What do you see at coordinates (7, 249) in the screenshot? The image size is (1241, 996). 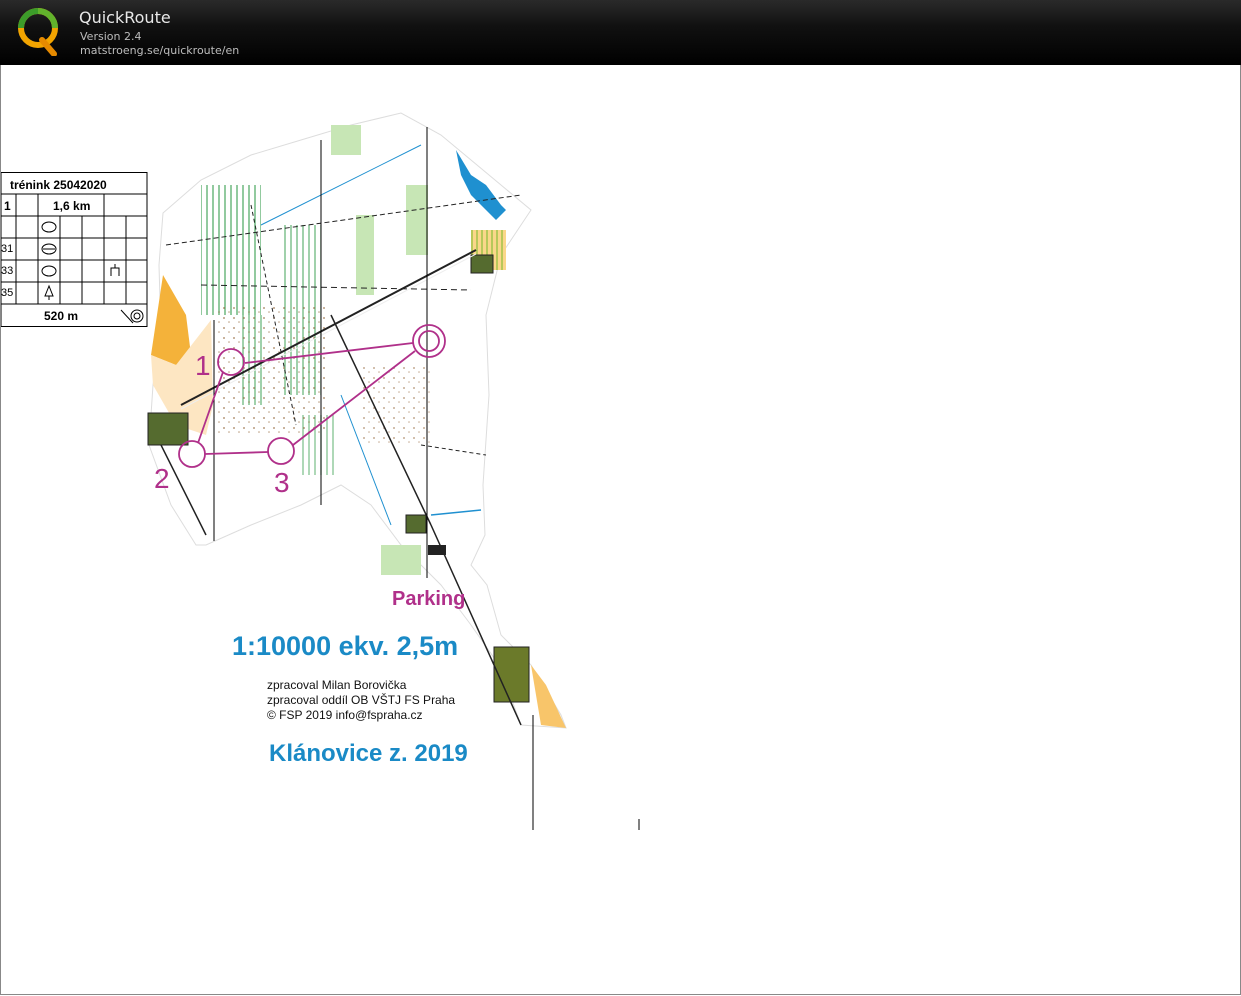 I see `control-code-1: 31` at bounding box center [7, 249].